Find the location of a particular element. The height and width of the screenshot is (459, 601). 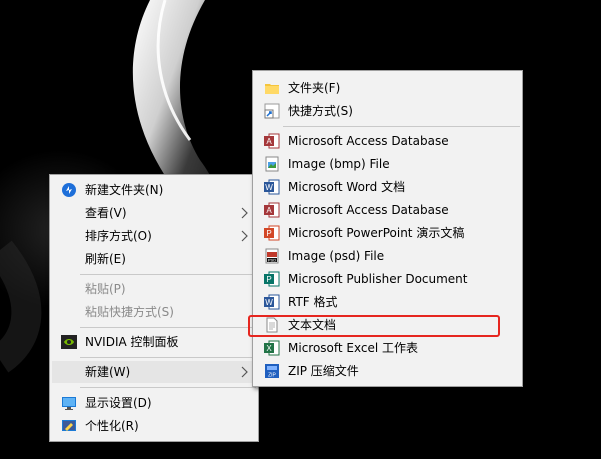

menu-item-label: 排序方式(O) is located at coordinates (118, 236).